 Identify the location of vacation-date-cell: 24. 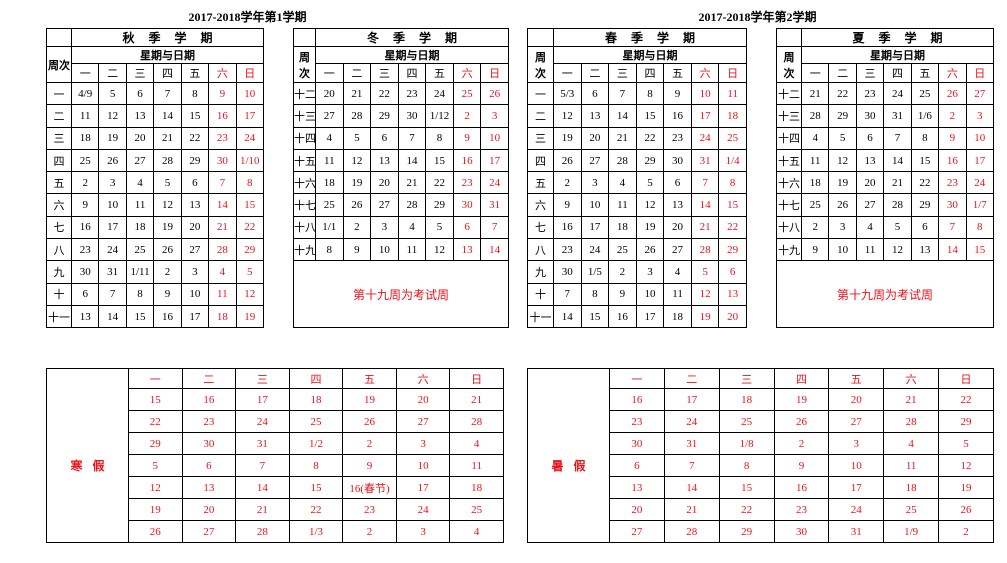
(262, 421).